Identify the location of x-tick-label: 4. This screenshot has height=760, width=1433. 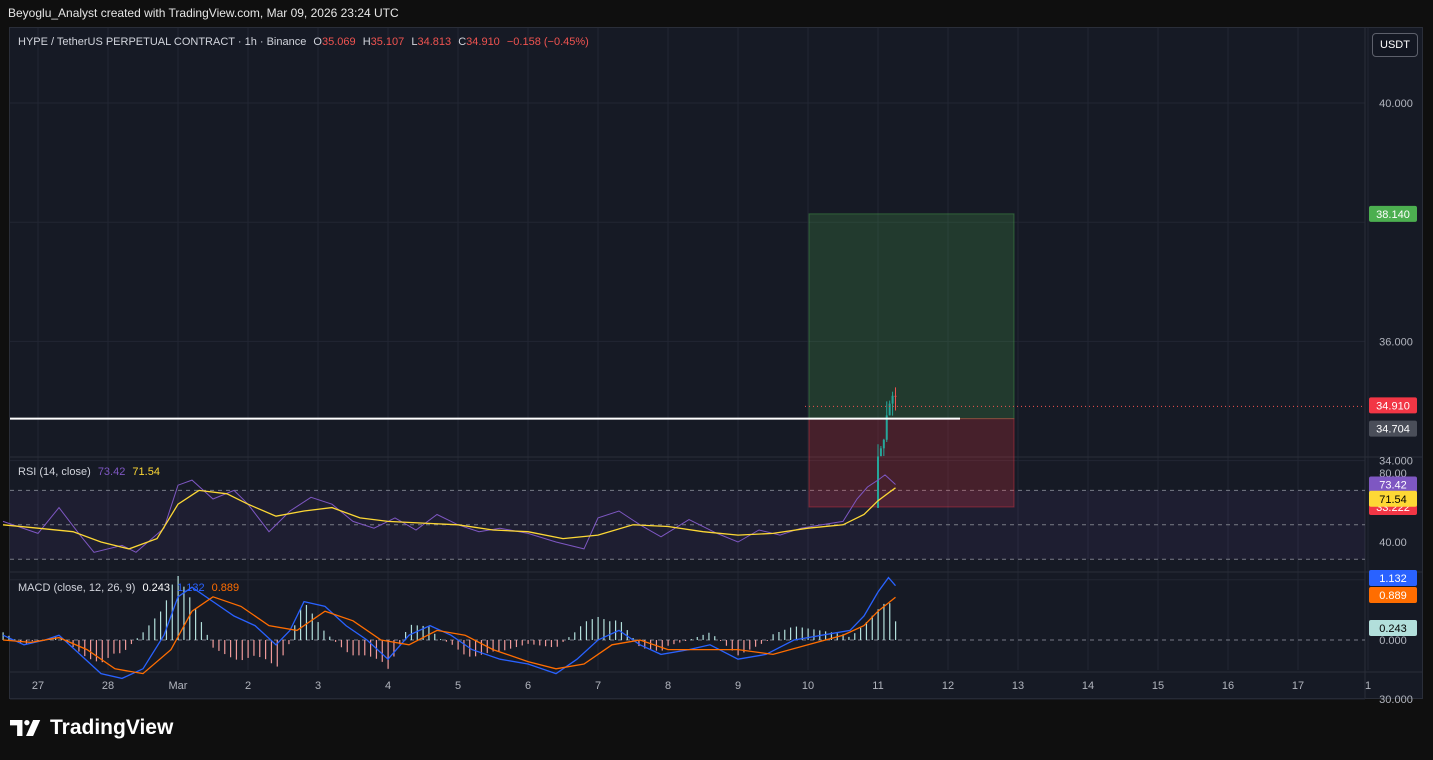
(388, 686).